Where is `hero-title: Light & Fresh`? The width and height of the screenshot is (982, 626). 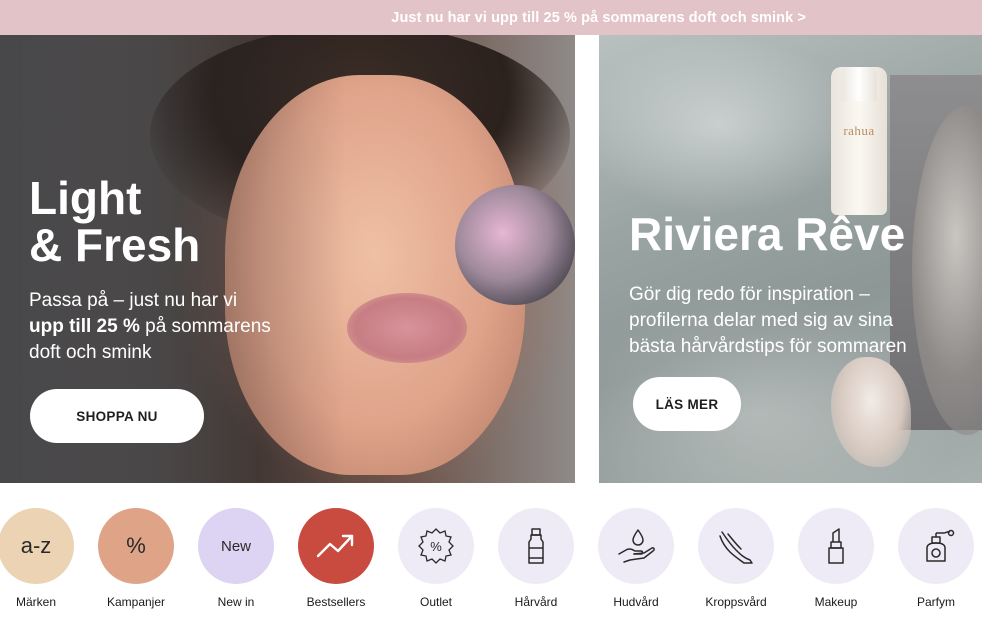
hero-title: Light & Fresh is located at coordinates (115, 221).